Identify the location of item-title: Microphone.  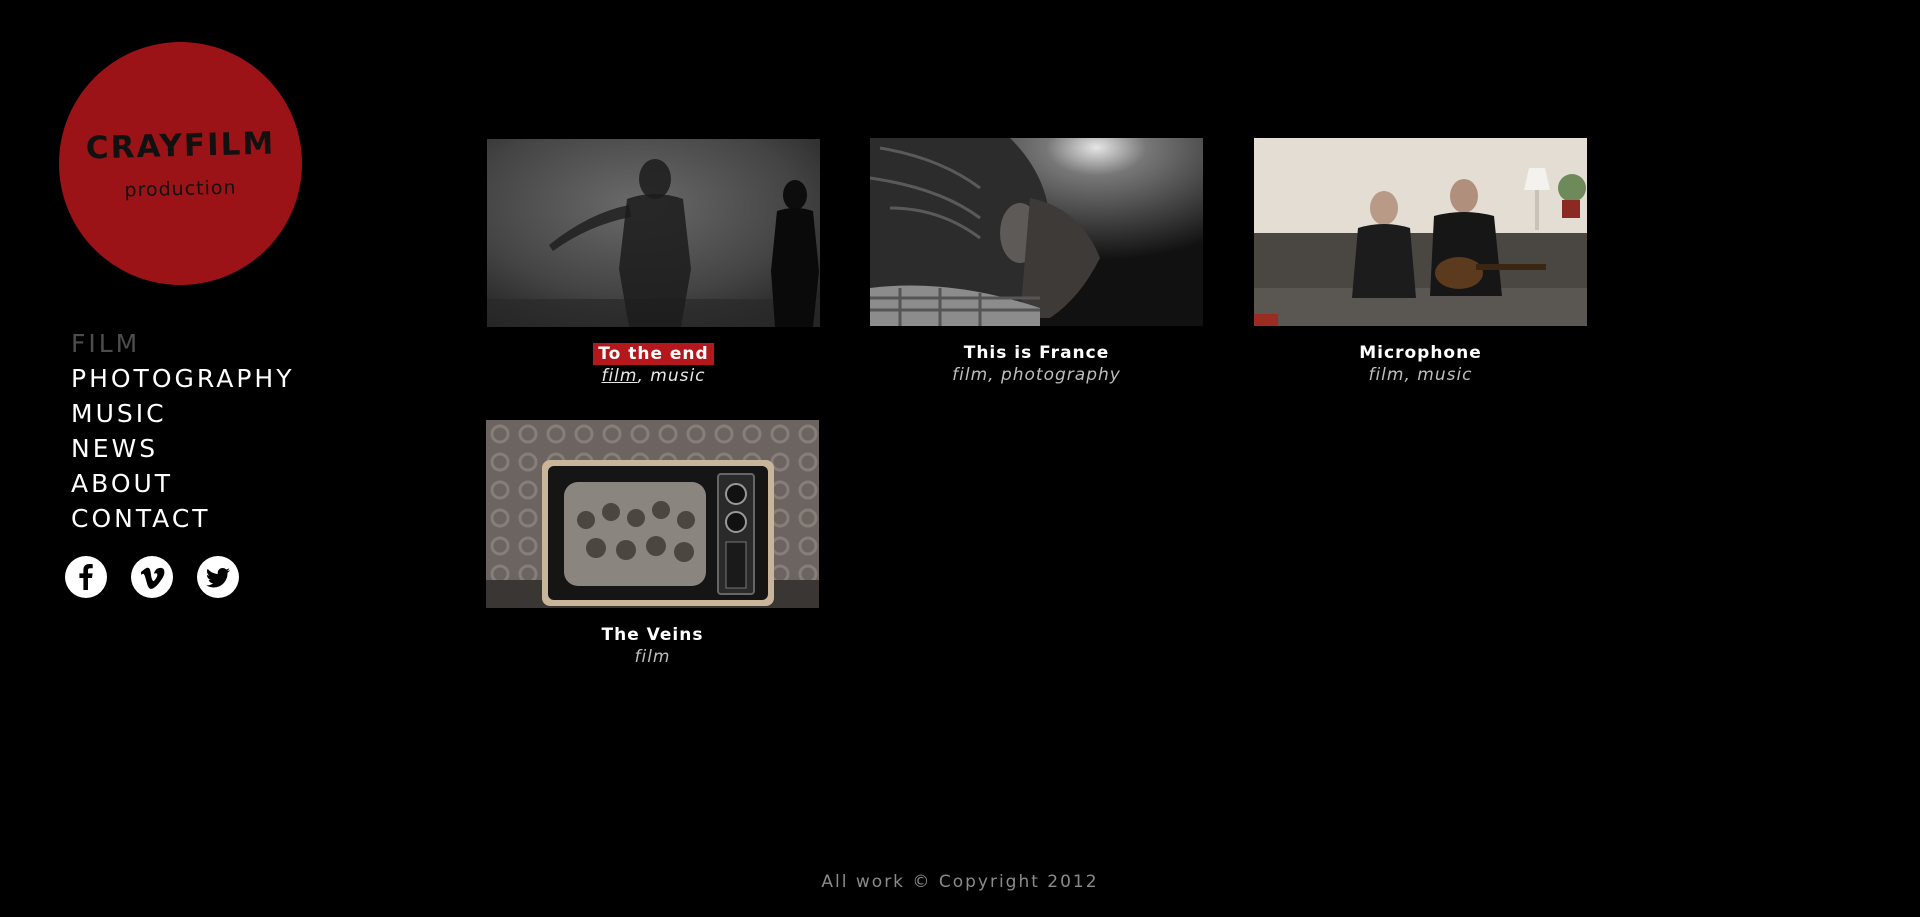
(1420, 353).